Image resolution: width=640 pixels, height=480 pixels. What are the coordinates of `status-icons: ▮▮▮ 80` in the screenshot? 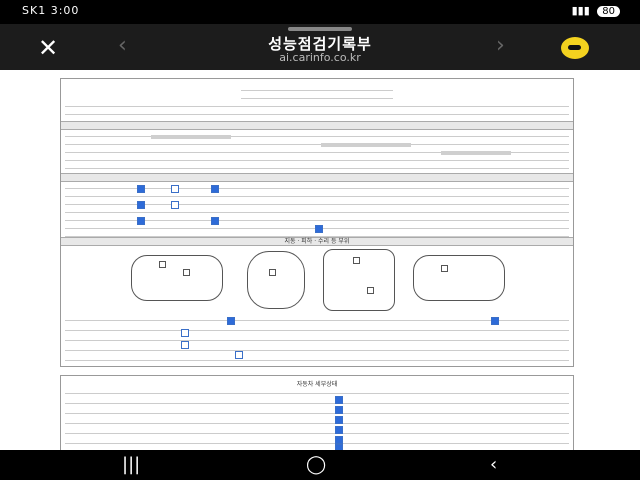 It's located at (596, 10).